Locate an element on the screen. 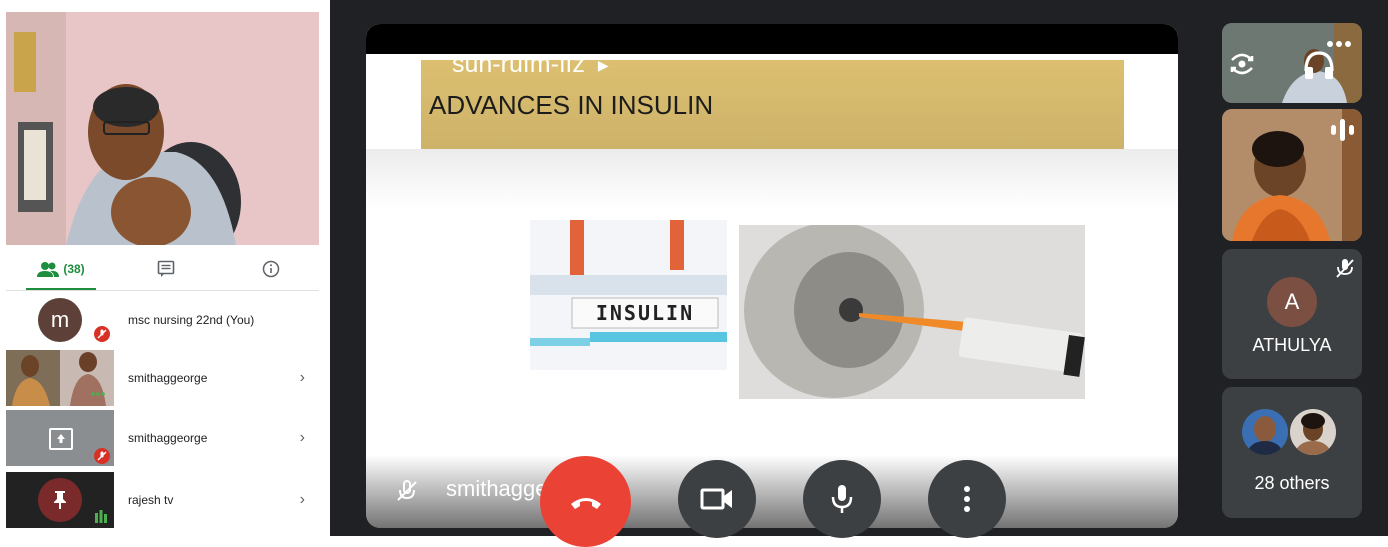 The width and height of the screenshot is (1388, 547). tab-chat is located at coordinates (166, 269).